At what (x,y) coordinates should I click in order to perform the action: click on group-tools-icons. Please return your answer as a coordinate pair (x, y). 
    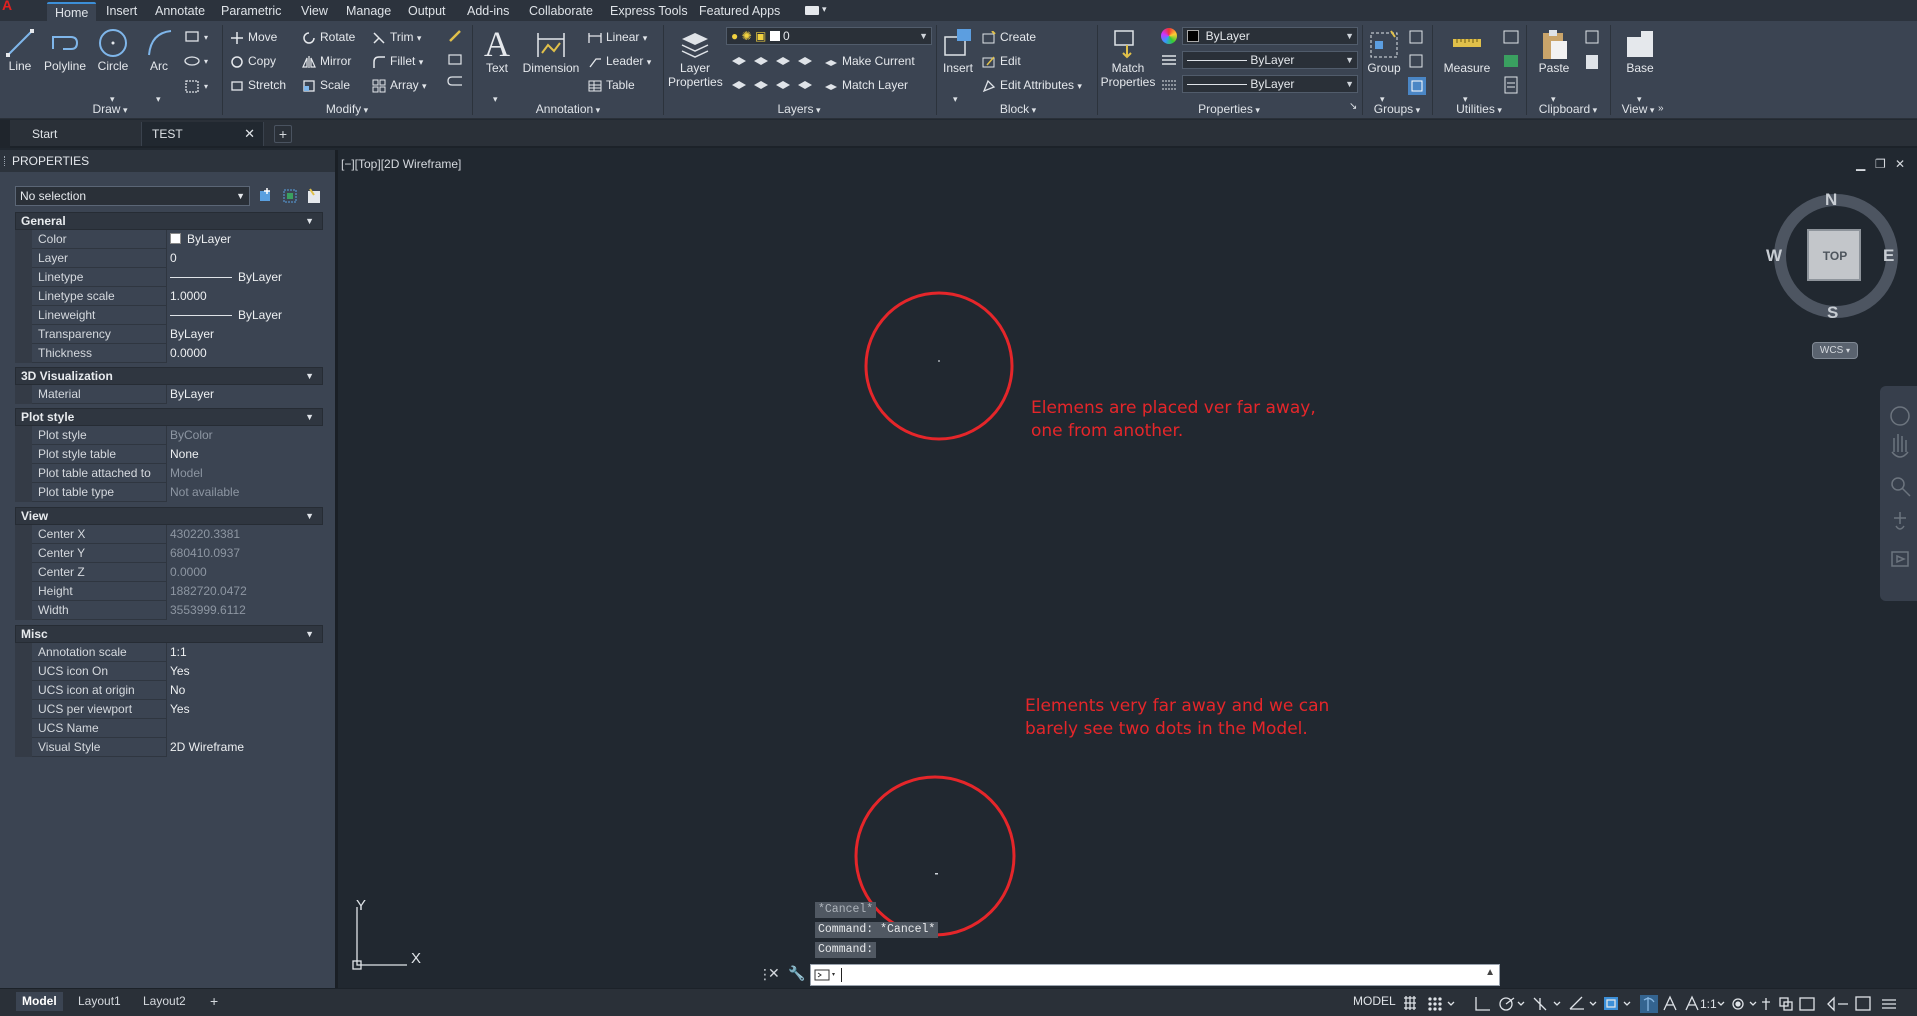
    Looking at the image, I should click on (1417, 64).